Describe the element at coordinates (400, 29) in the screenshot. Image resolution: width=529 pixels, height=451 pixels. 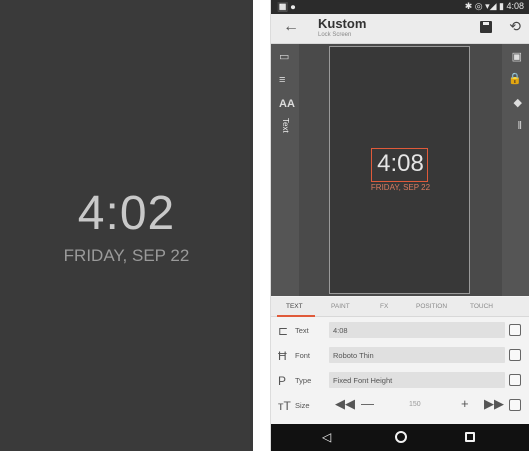
I see `app-bar: ← Kustom Lock Screen ⟲` at that location.